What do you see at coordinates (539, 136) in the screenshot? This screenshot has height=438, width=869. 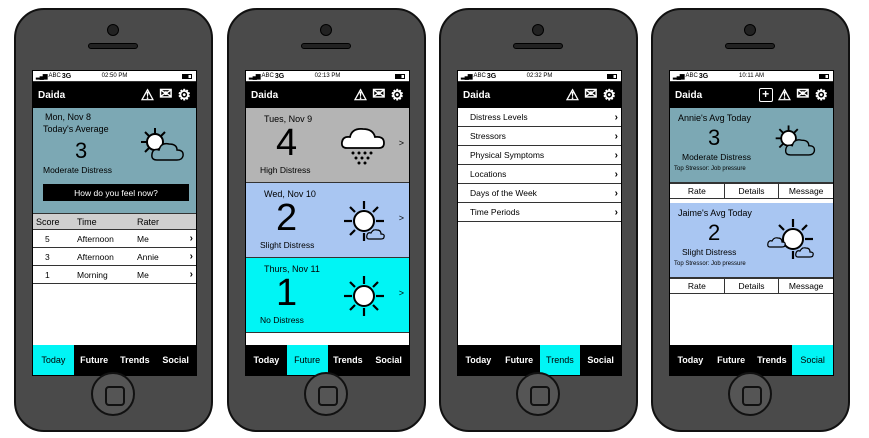 I see `trend-item-stressors: Stressors ›` at bounding box center [539, 136].